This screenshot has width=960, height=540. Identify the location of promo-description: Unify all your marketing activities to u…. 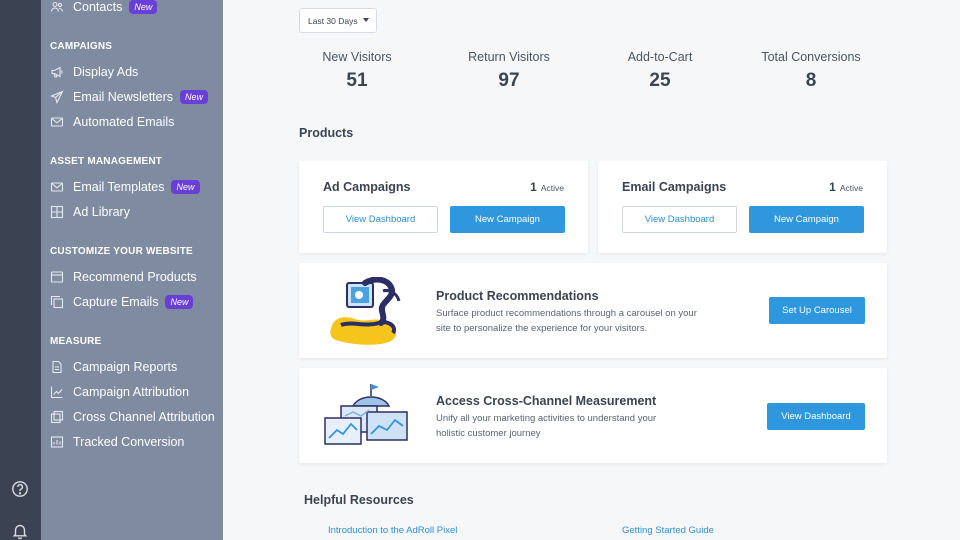
(546, 426).